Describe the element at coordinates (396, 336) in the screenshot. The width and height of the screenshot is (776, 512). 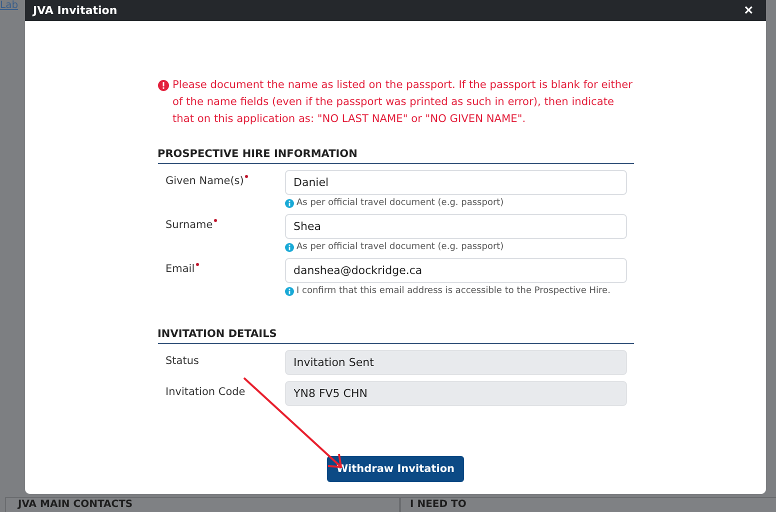
I see `section-heading: INVITATION DETAILS` at that location.